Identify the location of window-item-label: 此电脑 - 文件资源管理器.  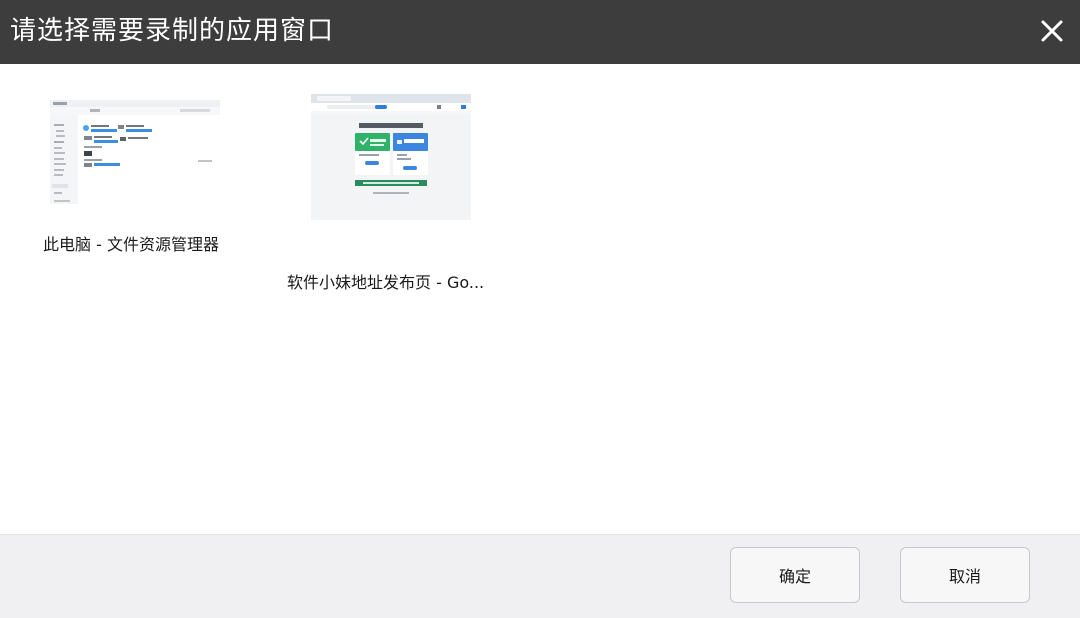
(131, 244).